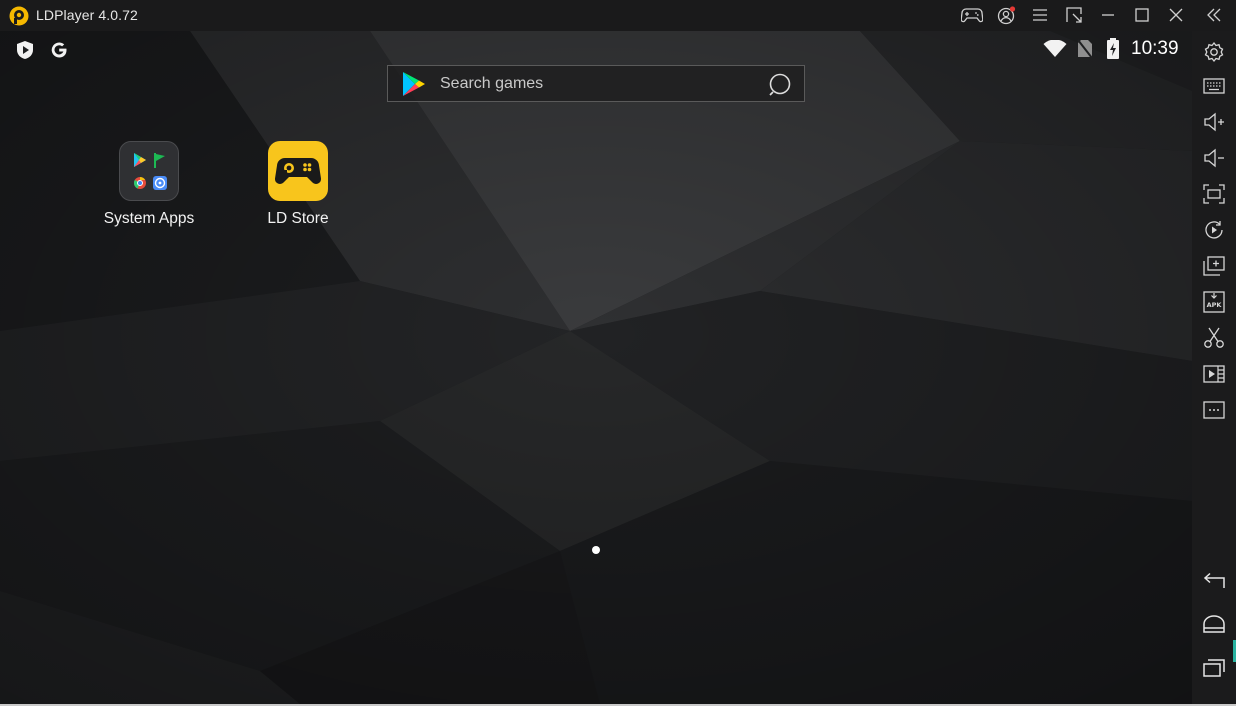 The width and height of the screenshot is (1236, 706). What do you see at coordinates (1214, 15) in the screenshot?
I see `collapse-sidebar-icon` at bounding box center [1214, 15].